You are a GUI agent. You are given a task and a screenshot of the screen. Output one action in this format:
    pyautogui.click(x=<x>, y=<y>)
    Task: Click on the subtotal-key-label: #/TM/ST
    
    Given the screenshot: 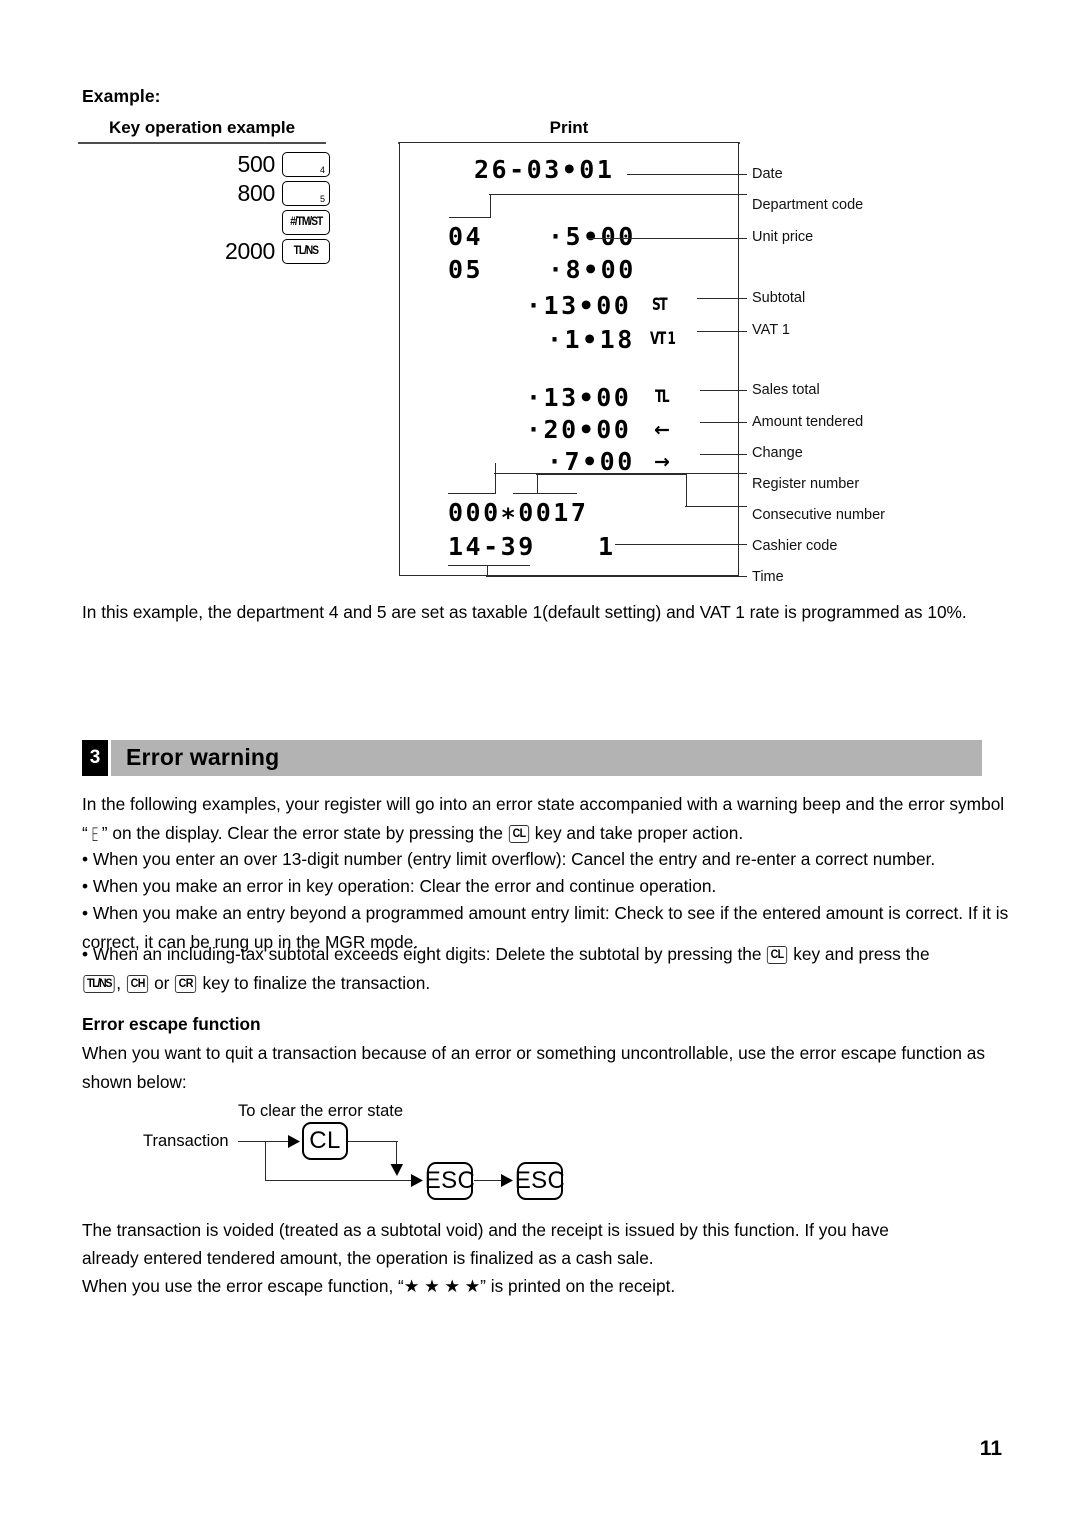 What is the action you would take?
    pyautogui.click(x=306, y=222)
    